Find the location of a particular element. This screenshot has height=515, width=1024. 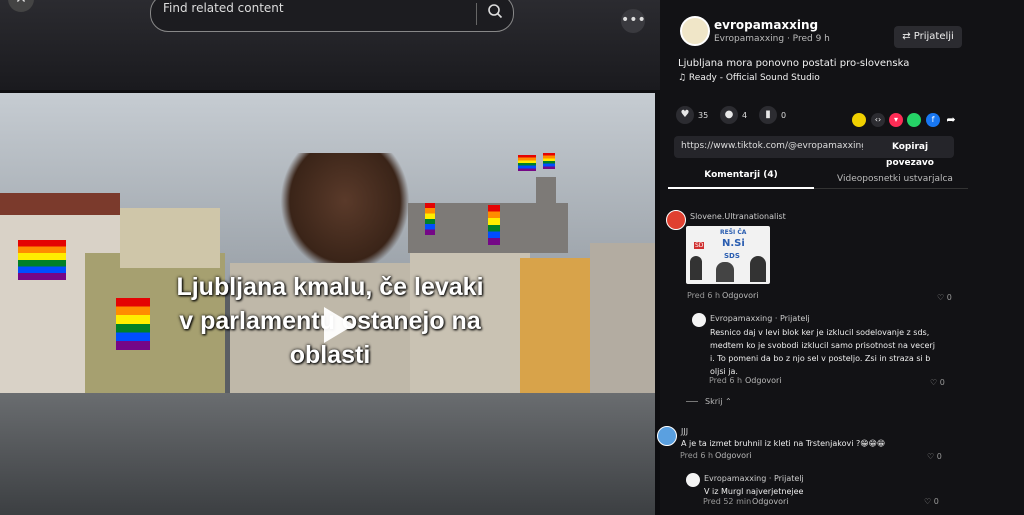

embed-icon: ‹› is located at coordinates (878, 120).